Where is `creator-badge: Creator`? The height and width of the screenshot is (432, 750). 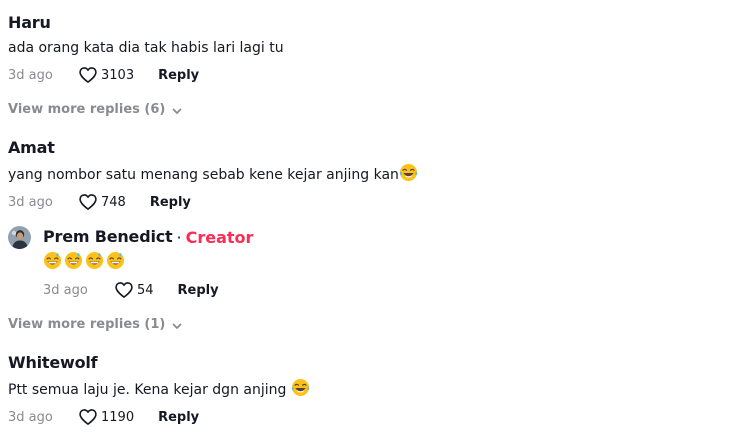
creator-badge: Creator is located at coordinates (219, 237).